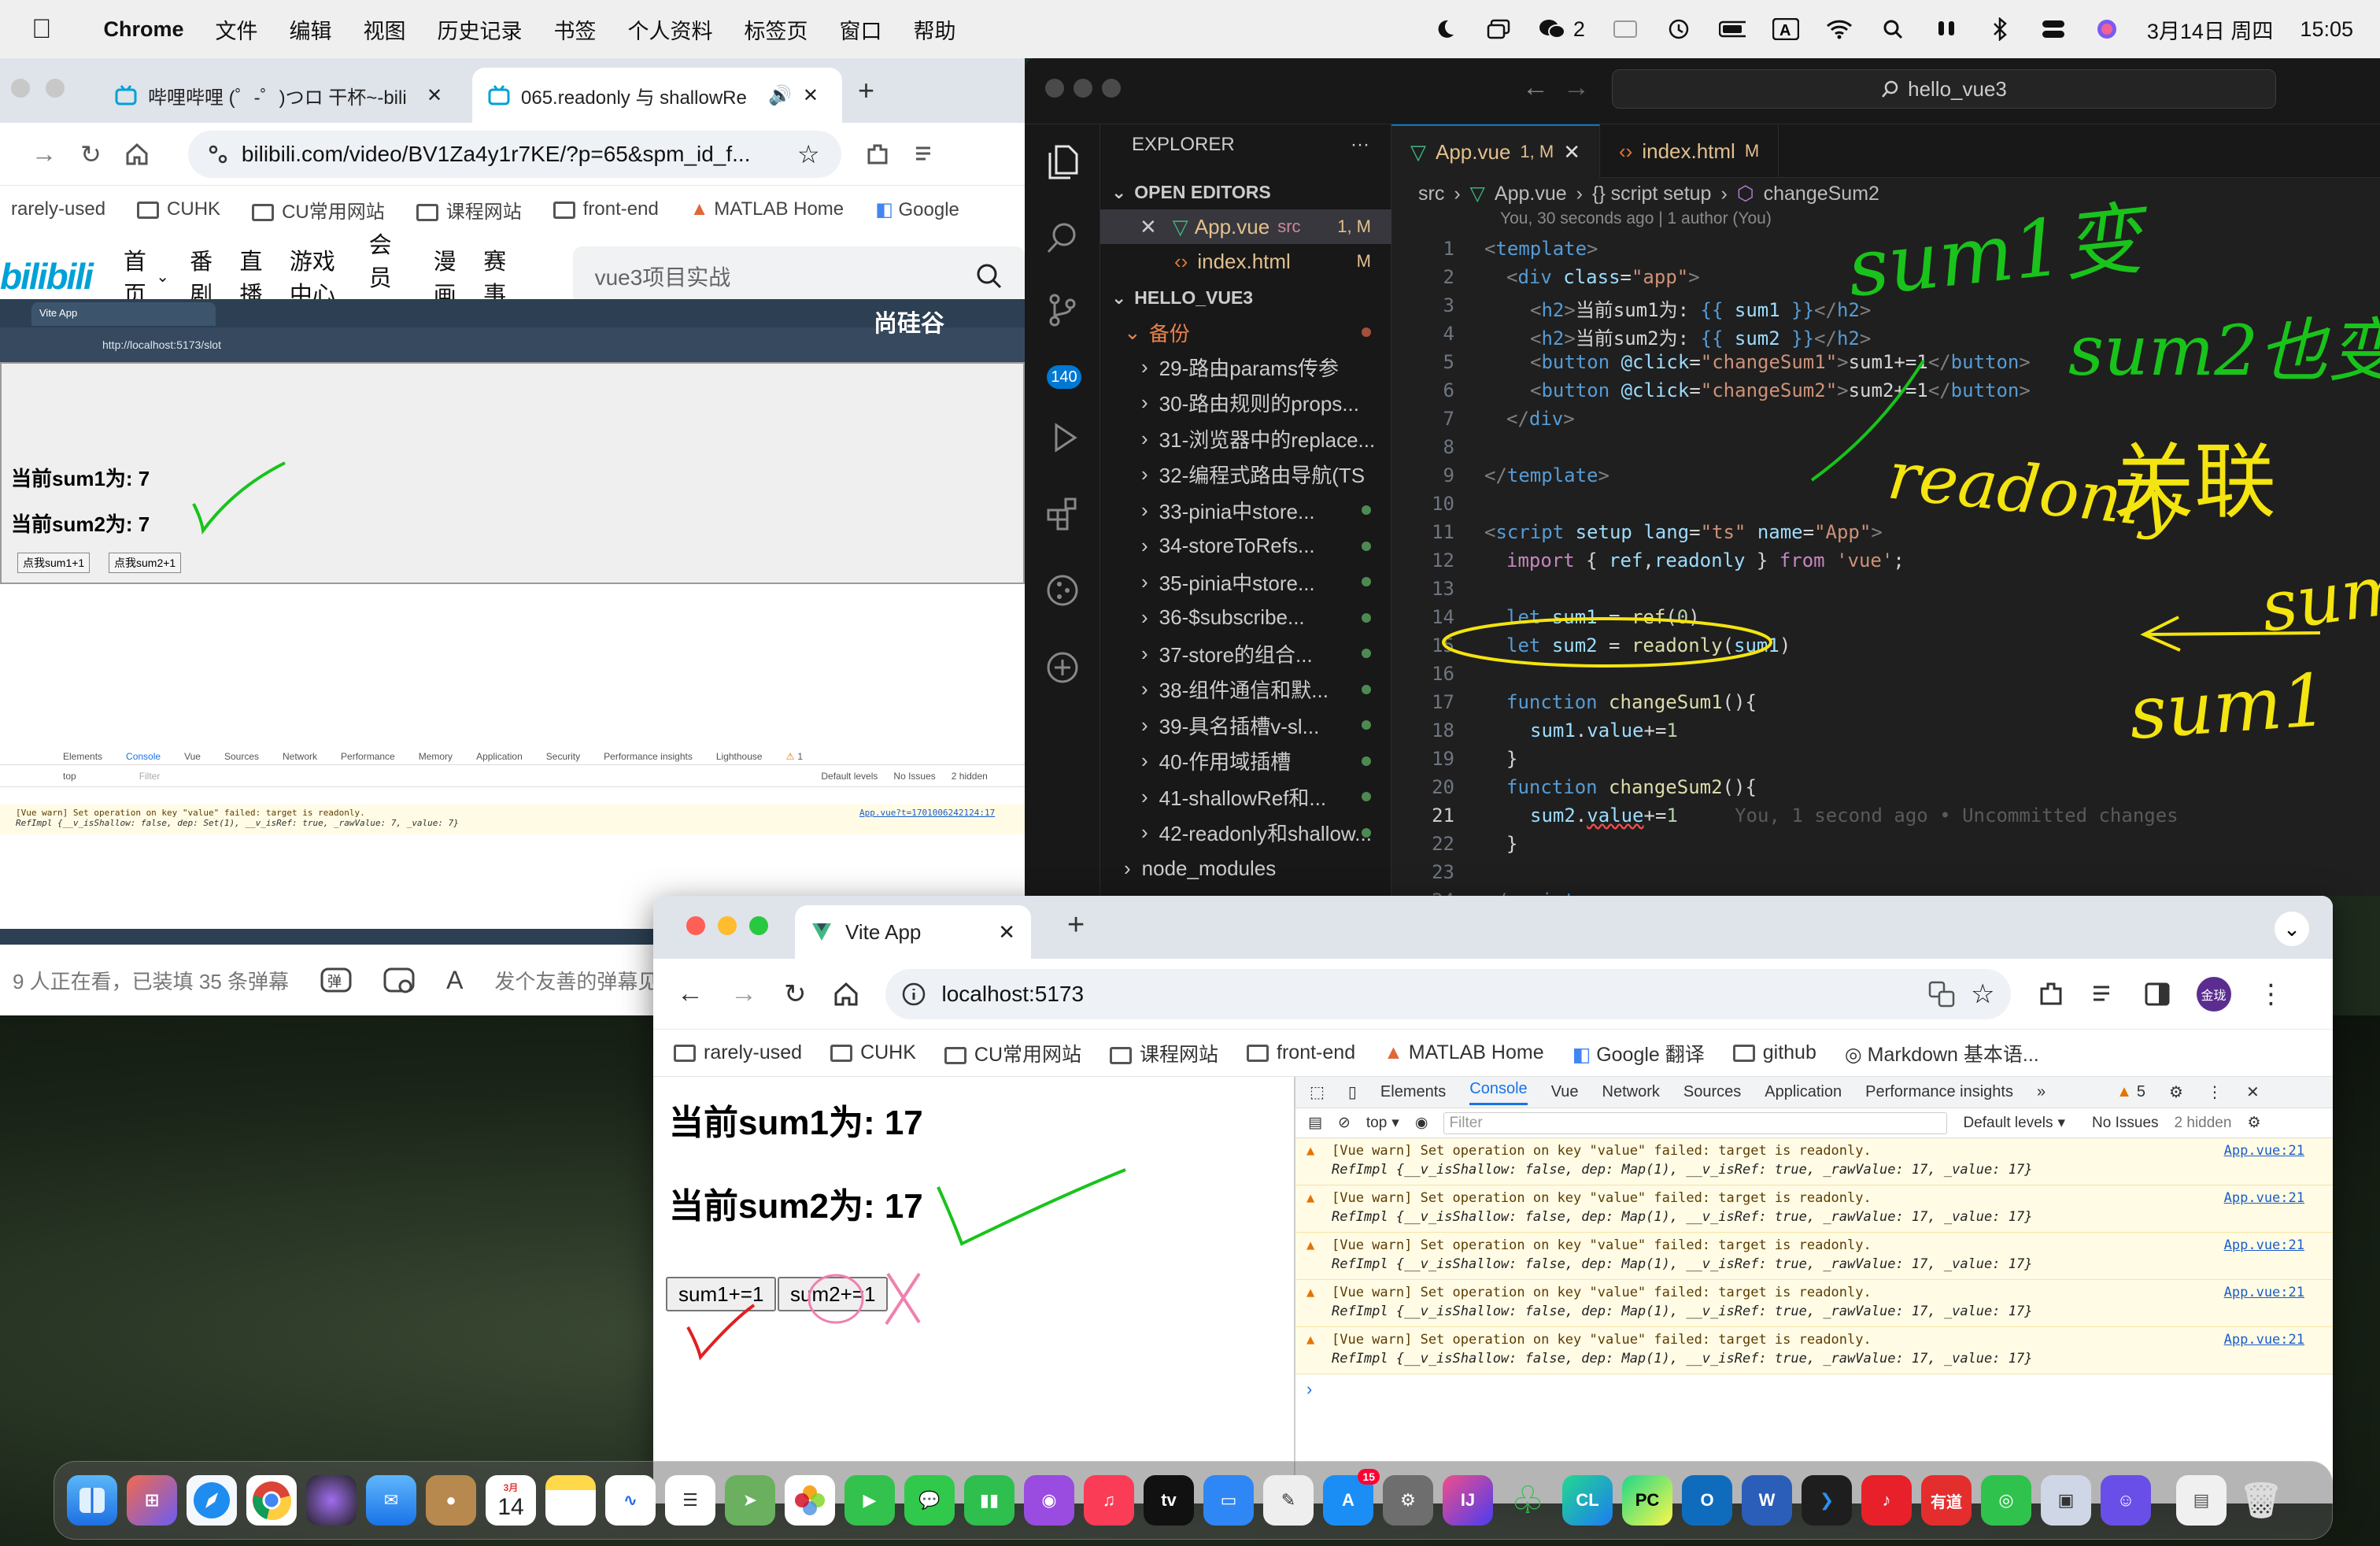 This screenshot has width=2380, height=1546. I want to click on explorer-icon, so click(1062, 163).